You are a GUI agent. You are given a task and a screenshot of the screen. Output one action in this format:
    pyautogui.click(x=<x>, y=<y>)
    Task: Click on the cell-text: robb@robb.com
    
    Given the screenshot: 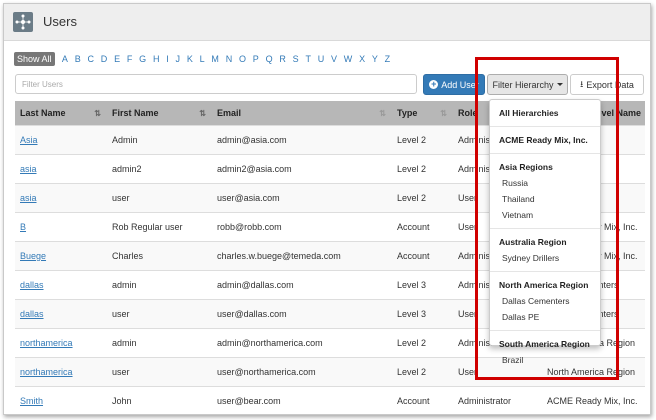 What is the action you would take?
    pyautogui.click(x=249, y=227)
    